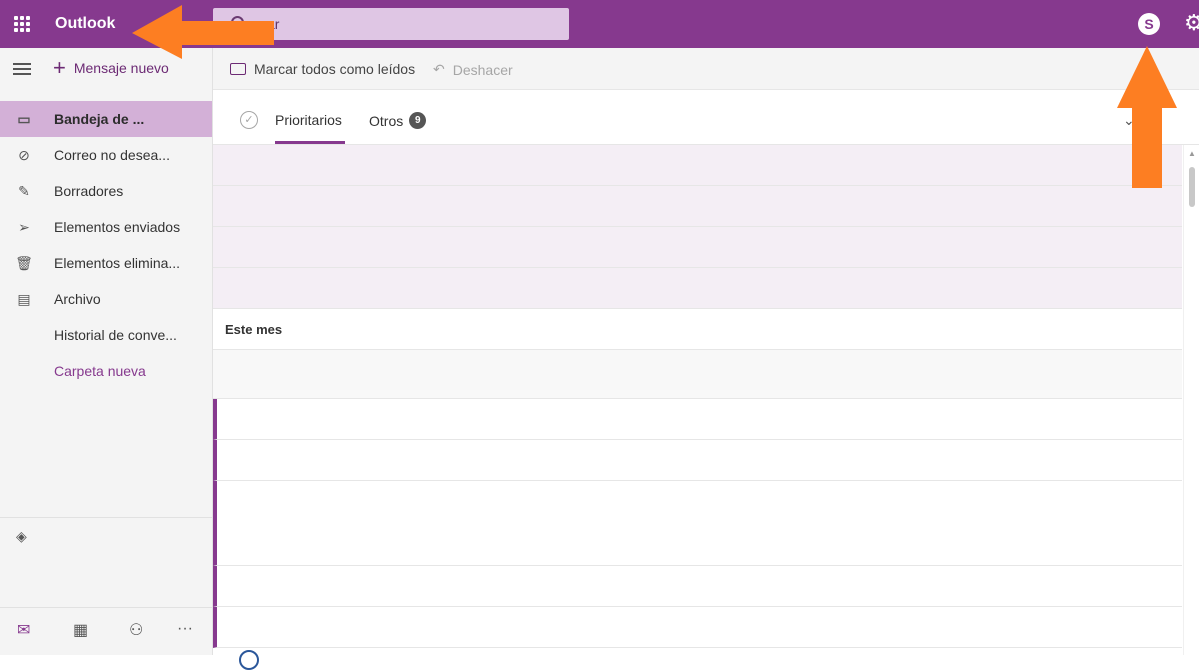 The image size is (1199, 670). What do you see at coordinates (386, 120) in the screenshot?
I see `tab-other-label: Otros` at bounding box center [386, 120].